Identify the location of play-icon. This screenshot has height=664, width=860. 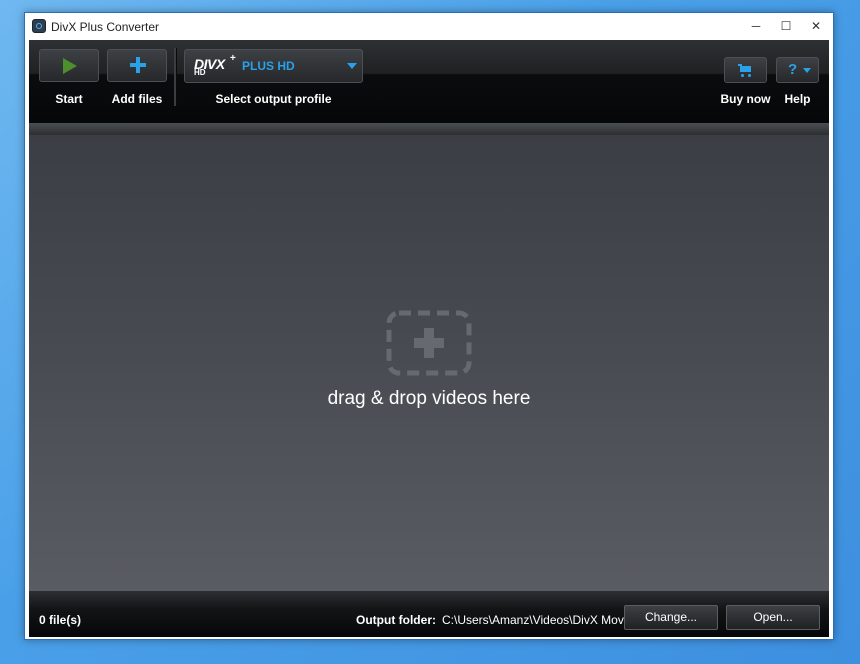
(70, 66).